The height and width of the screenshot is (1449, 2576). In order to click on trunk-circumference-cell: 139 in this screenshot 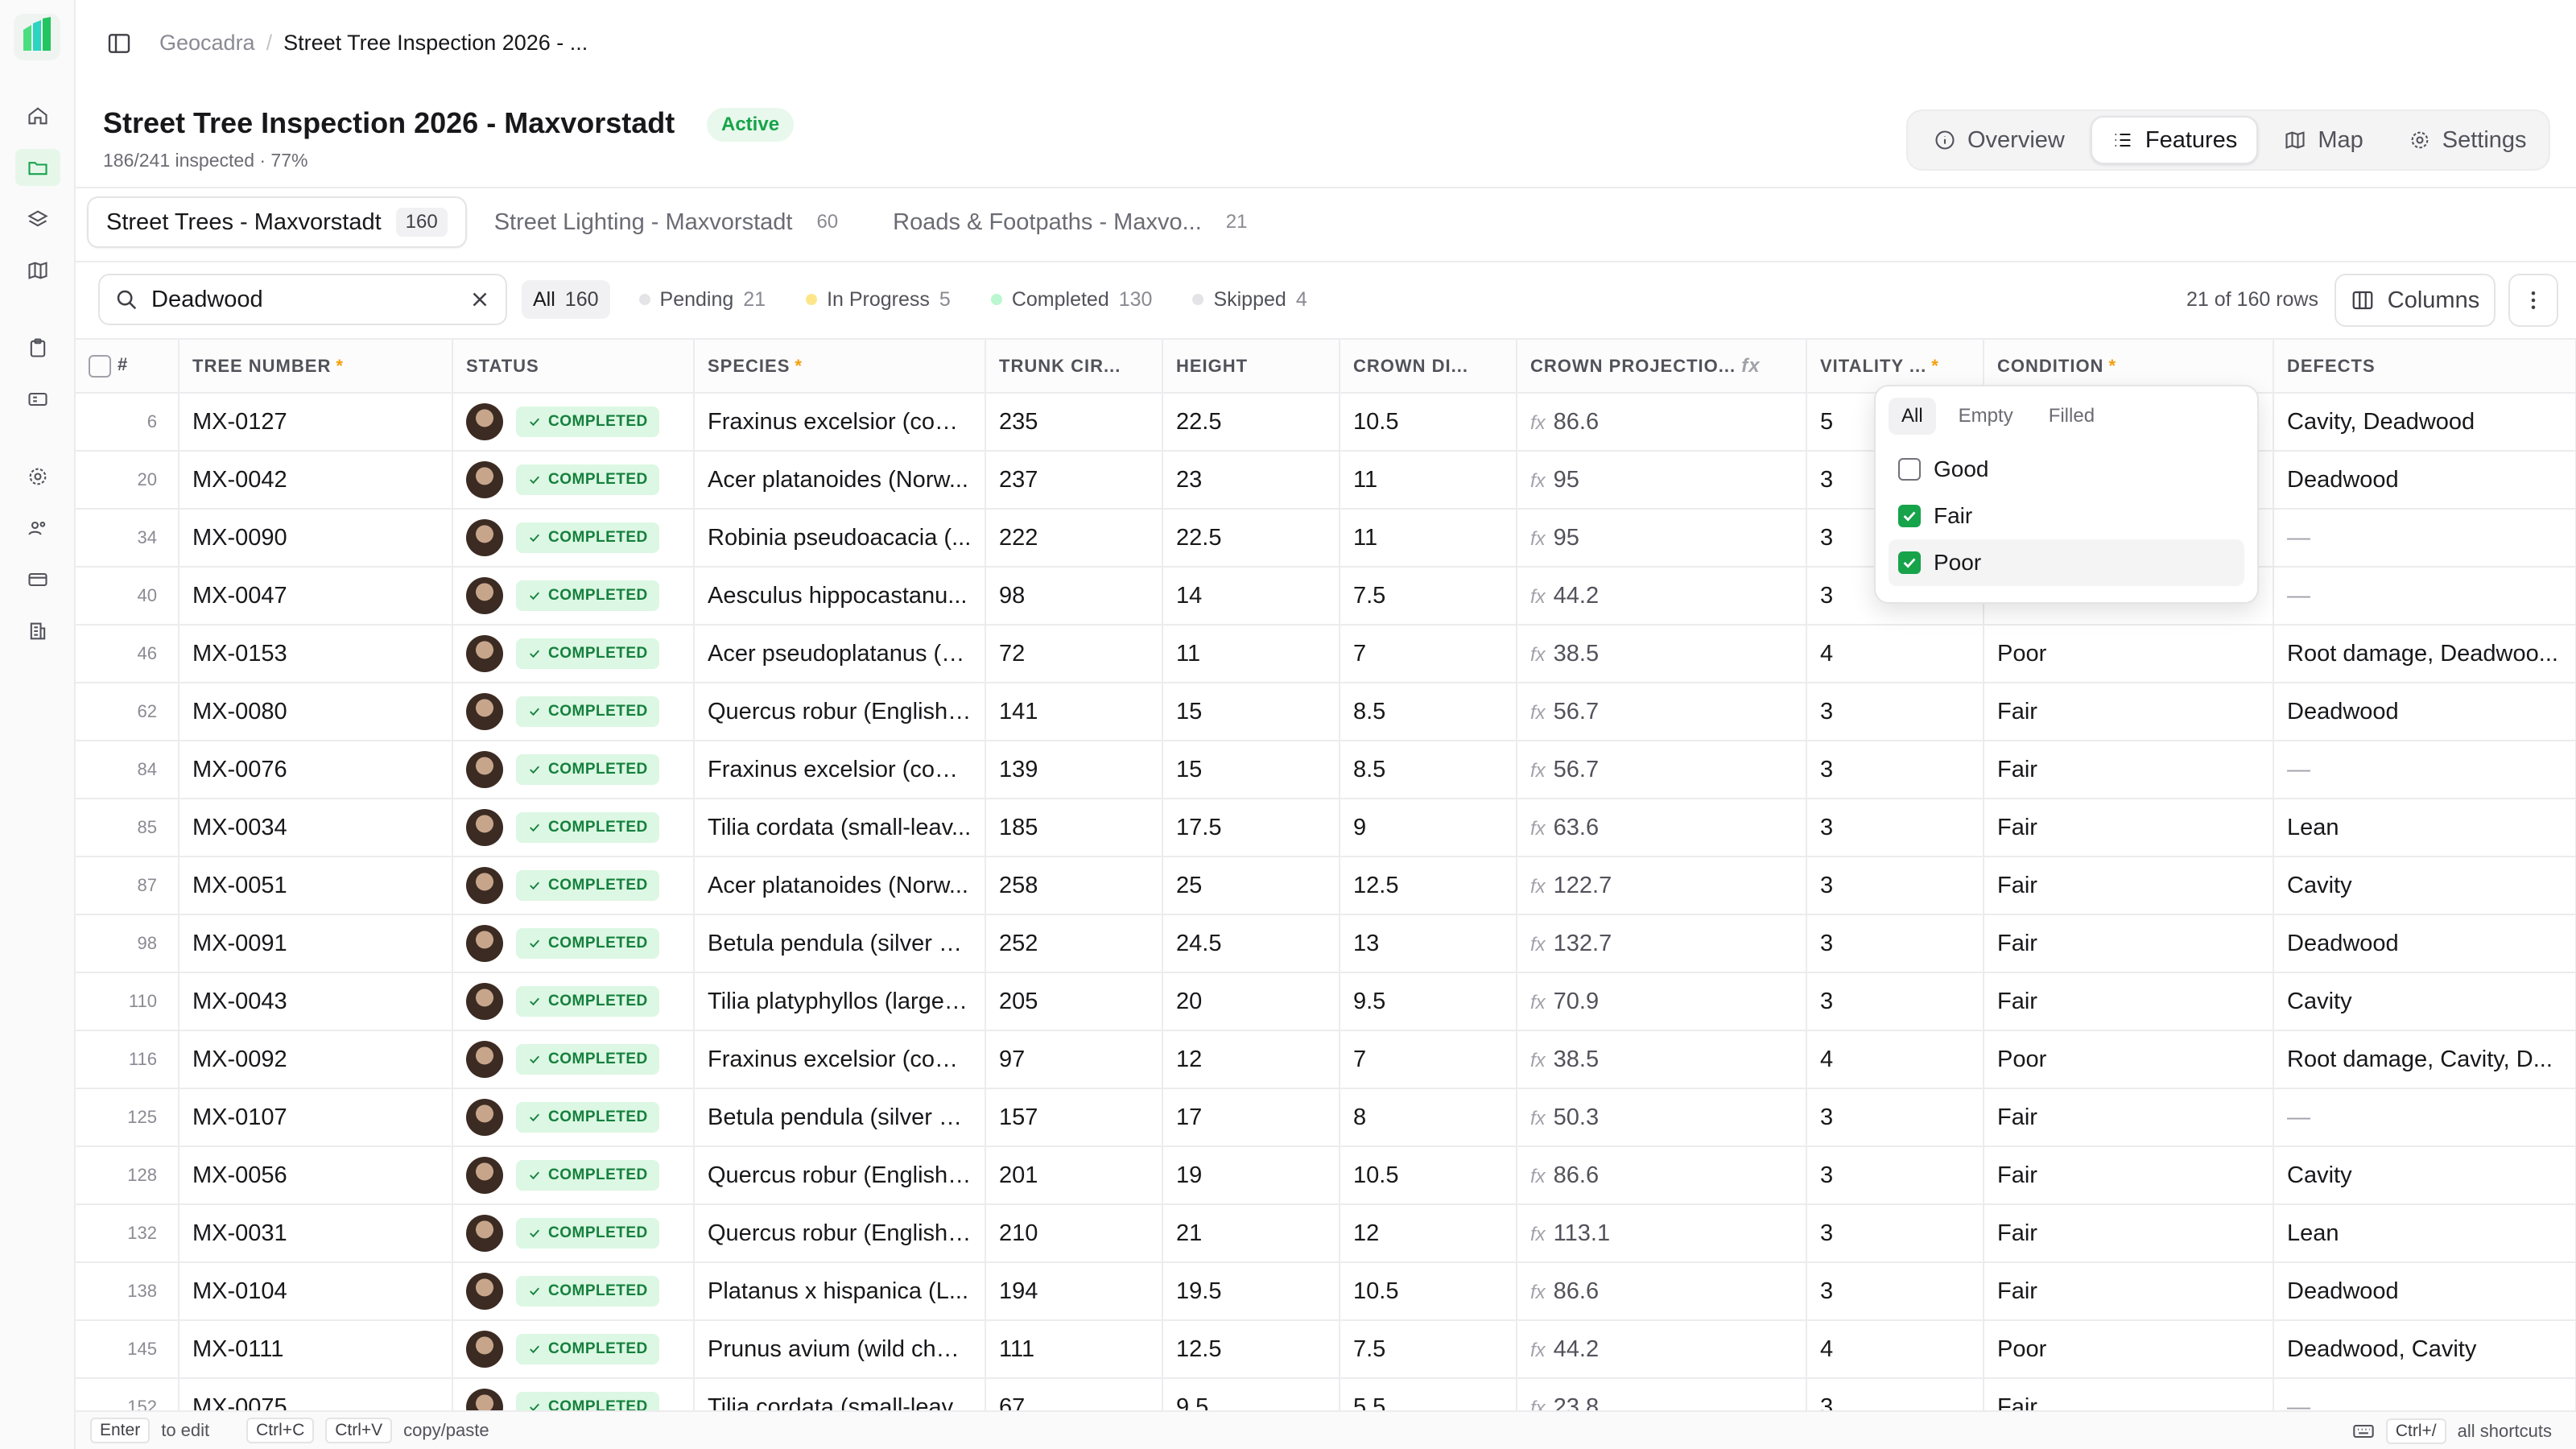, I will do `click(1074, 770)`.